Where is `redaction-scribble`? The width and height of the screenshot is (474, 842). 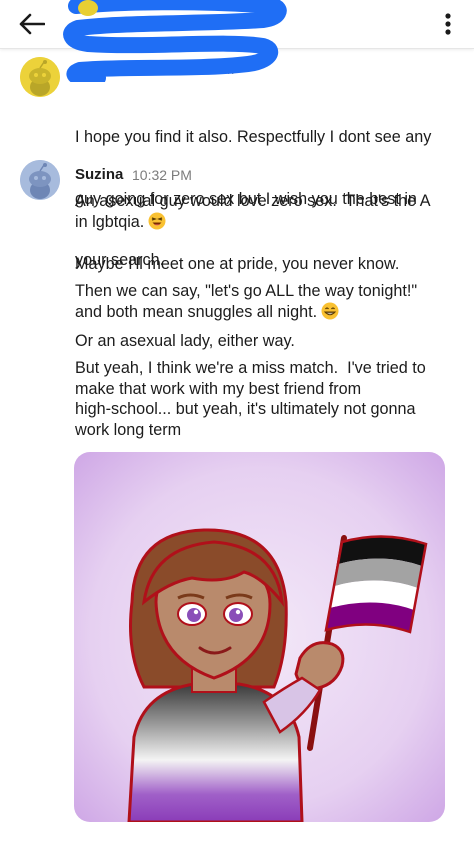 redaction-scribble is located at coordinates (175, 41).